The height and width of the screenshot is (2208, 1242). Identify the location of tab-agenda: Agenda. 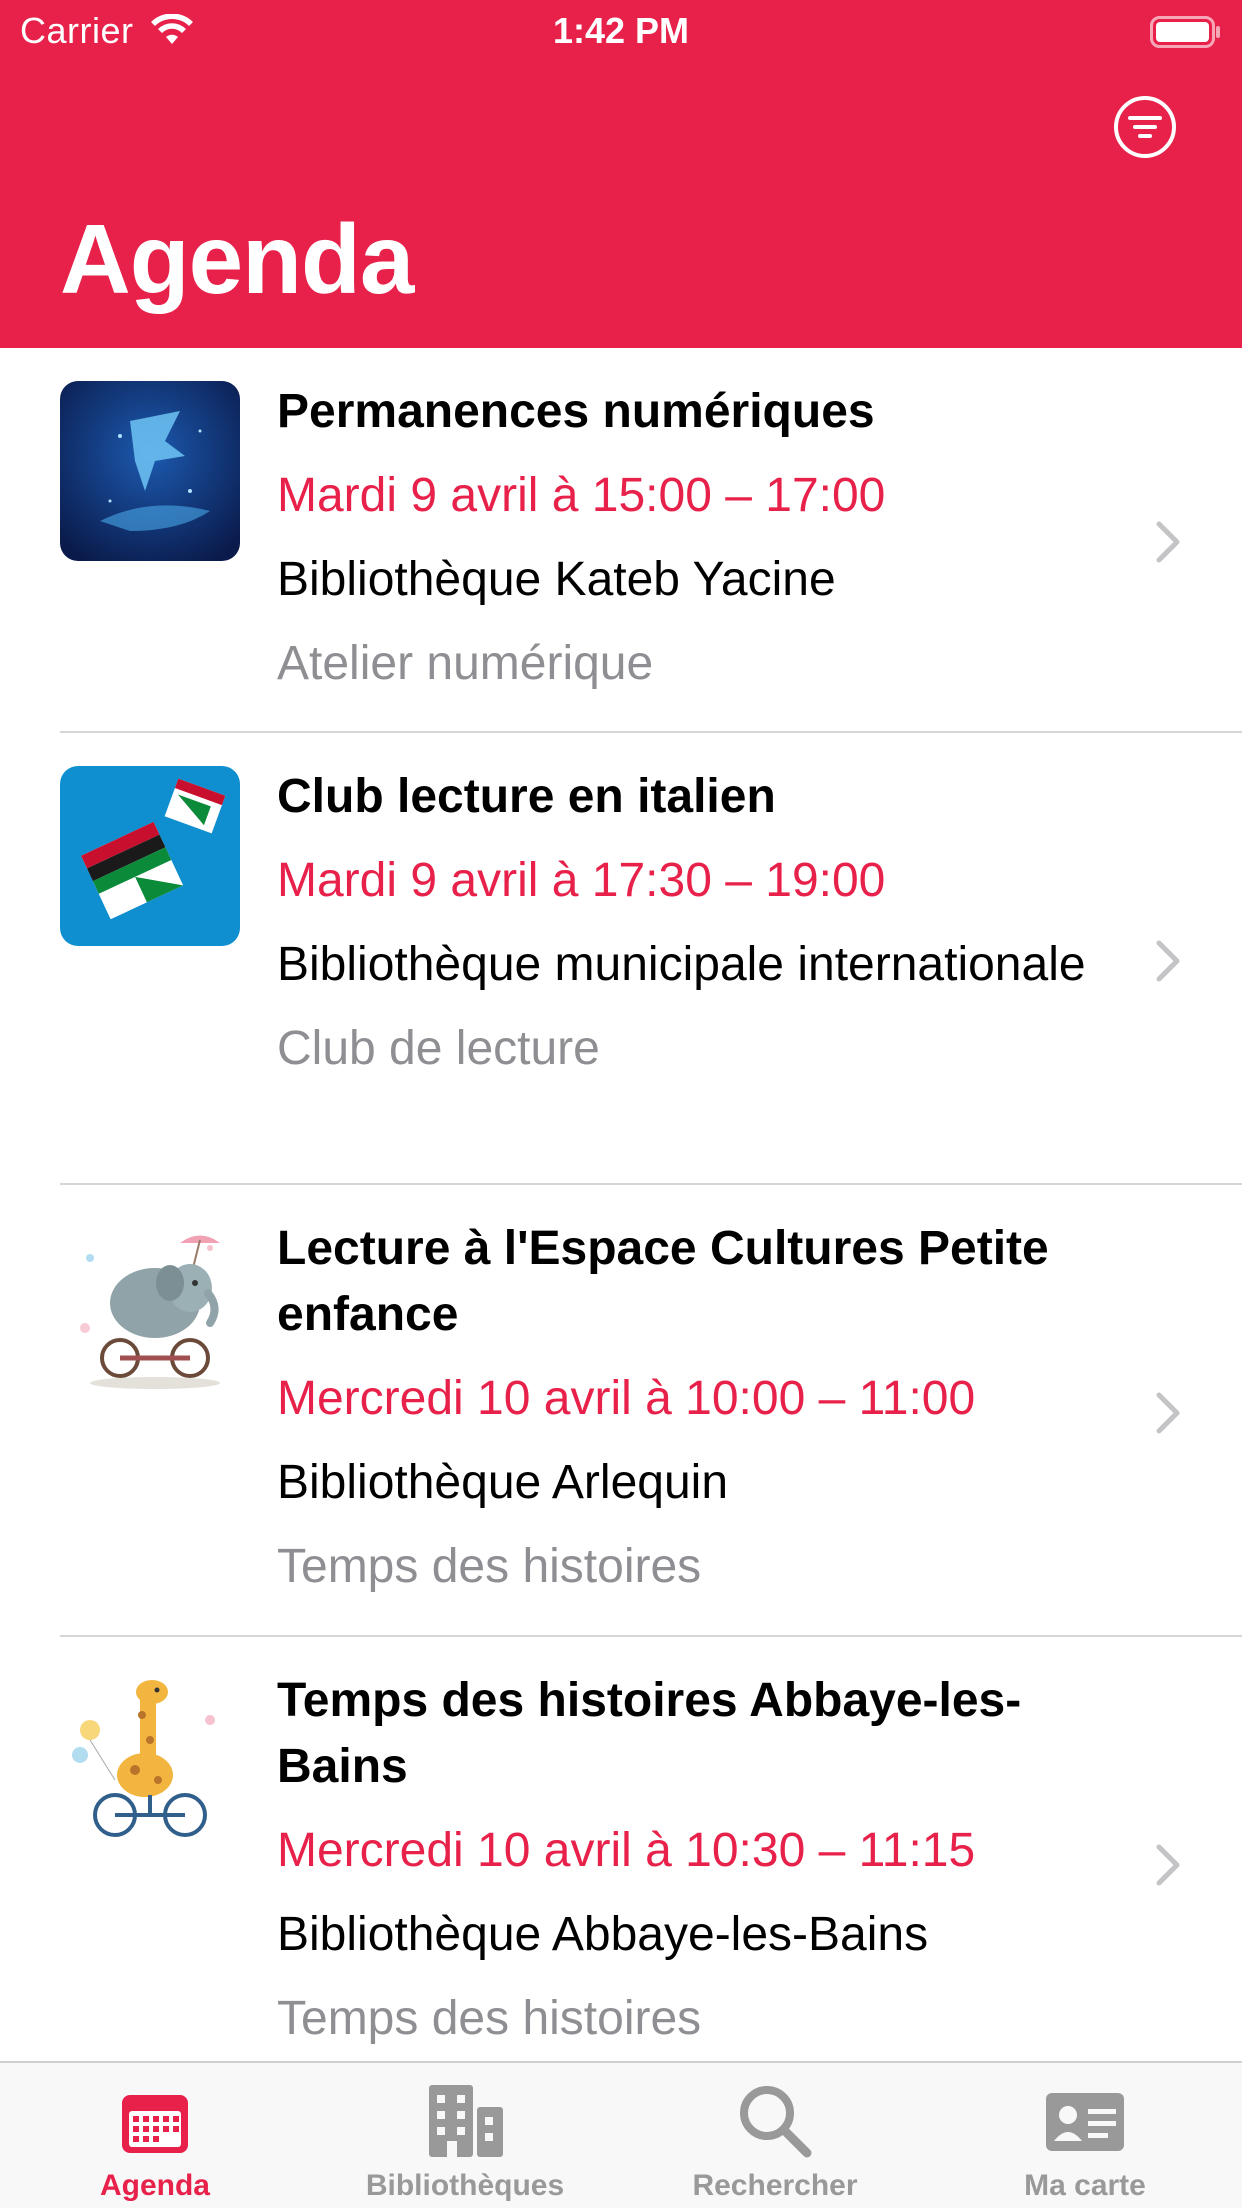
(155, 2144).